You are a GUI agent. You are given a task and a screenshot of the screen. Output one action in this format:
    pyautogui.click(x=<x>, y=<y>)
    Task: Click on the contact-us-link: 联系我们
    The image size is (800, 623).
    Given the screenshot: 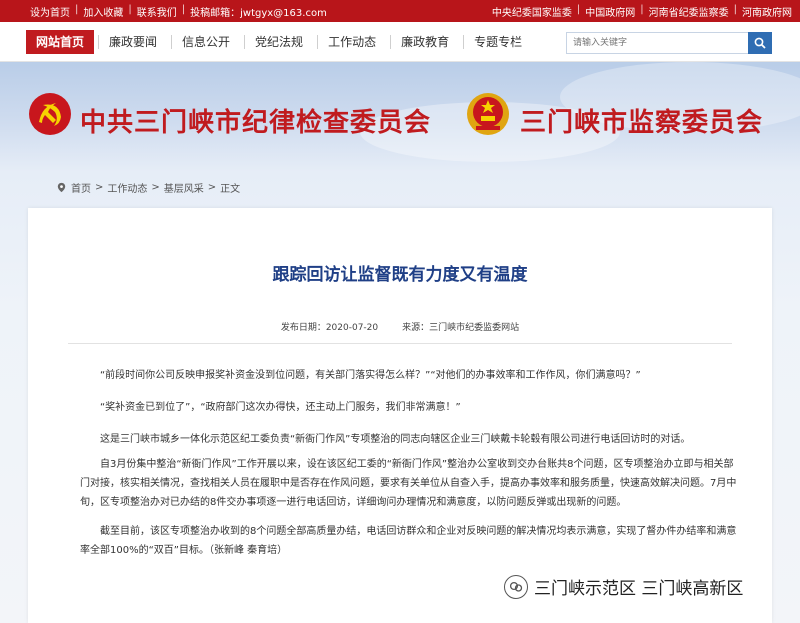 What is the action you would take?
    pyautogui.click(x=157, y=11)
    